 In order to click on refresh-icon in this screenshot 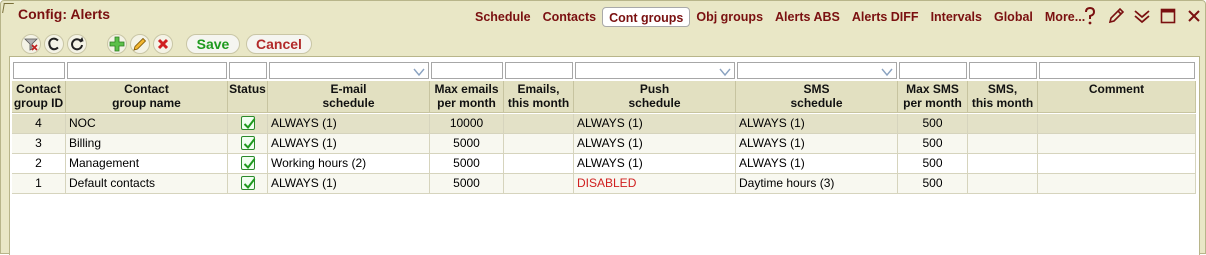, I will do `click(77, 44)`.